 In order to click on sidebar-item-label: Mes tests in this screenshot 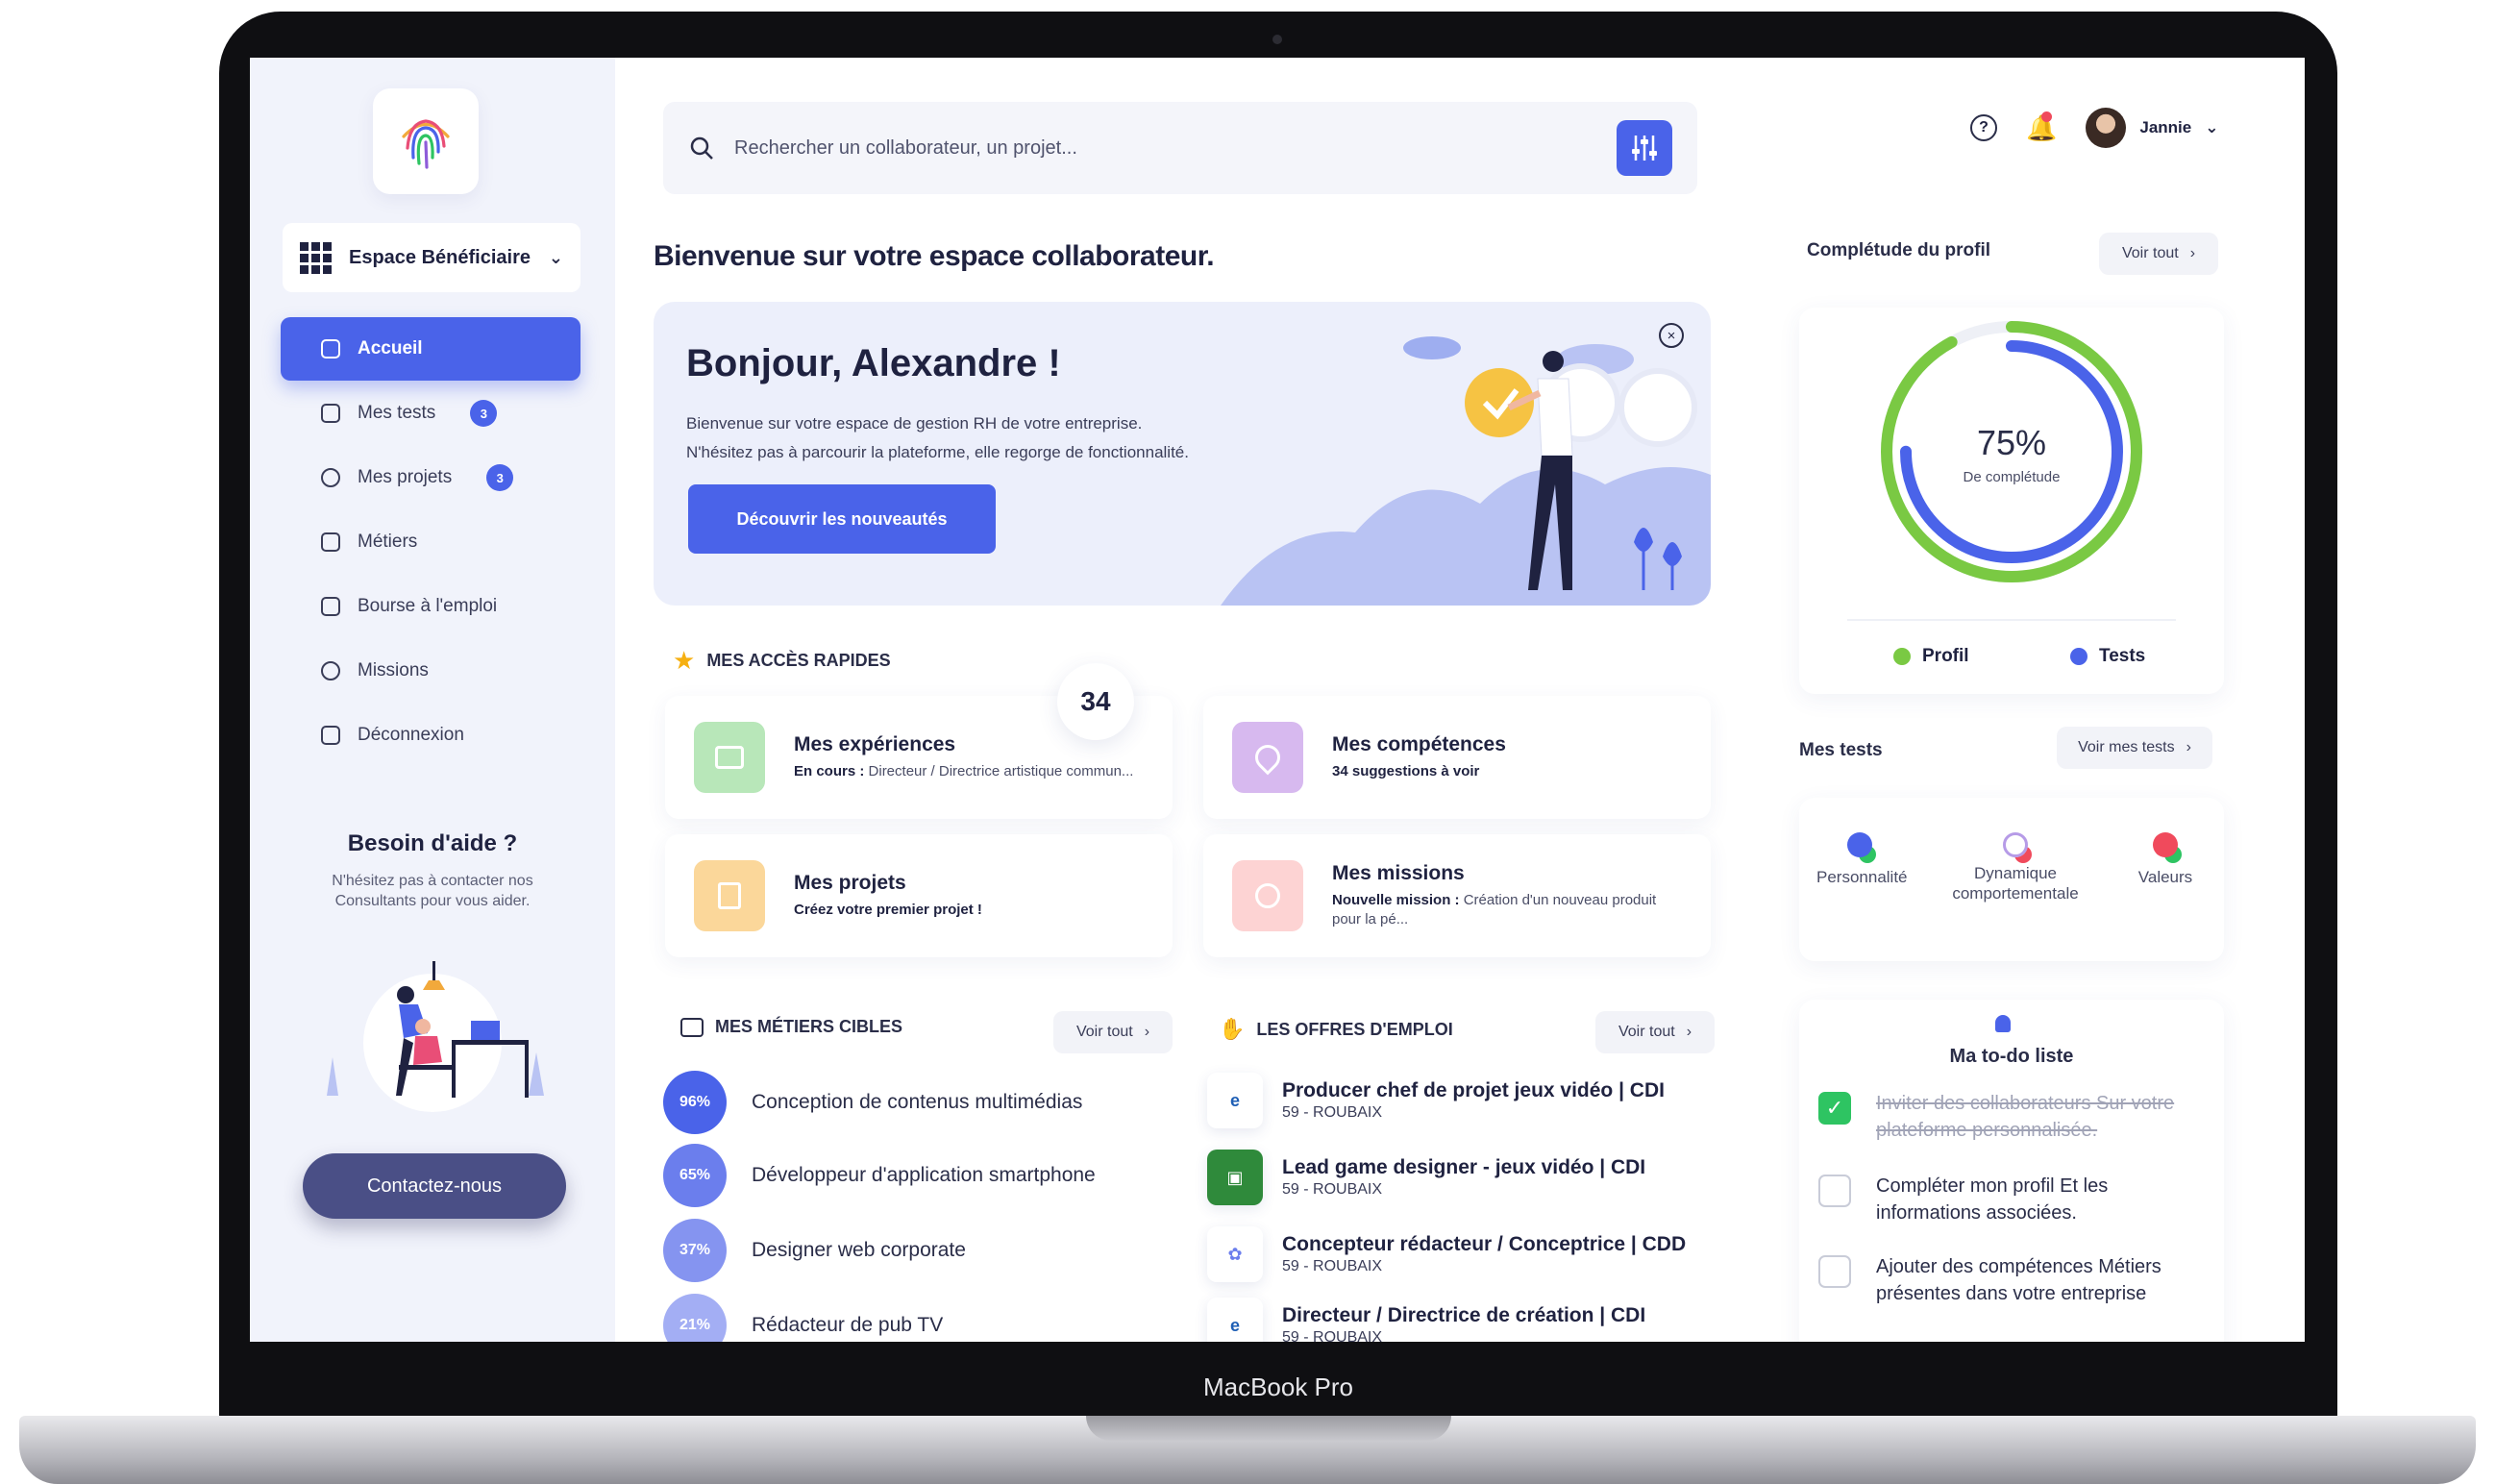, I will do `click(397, 413)`.